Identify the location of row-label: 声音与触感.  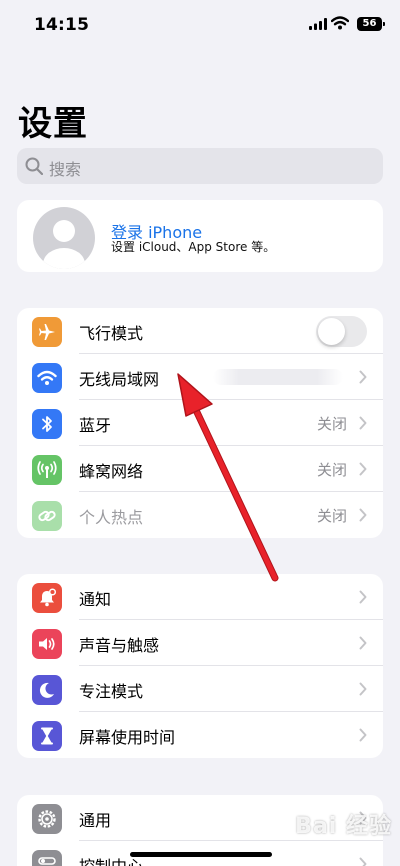
(119, 645).